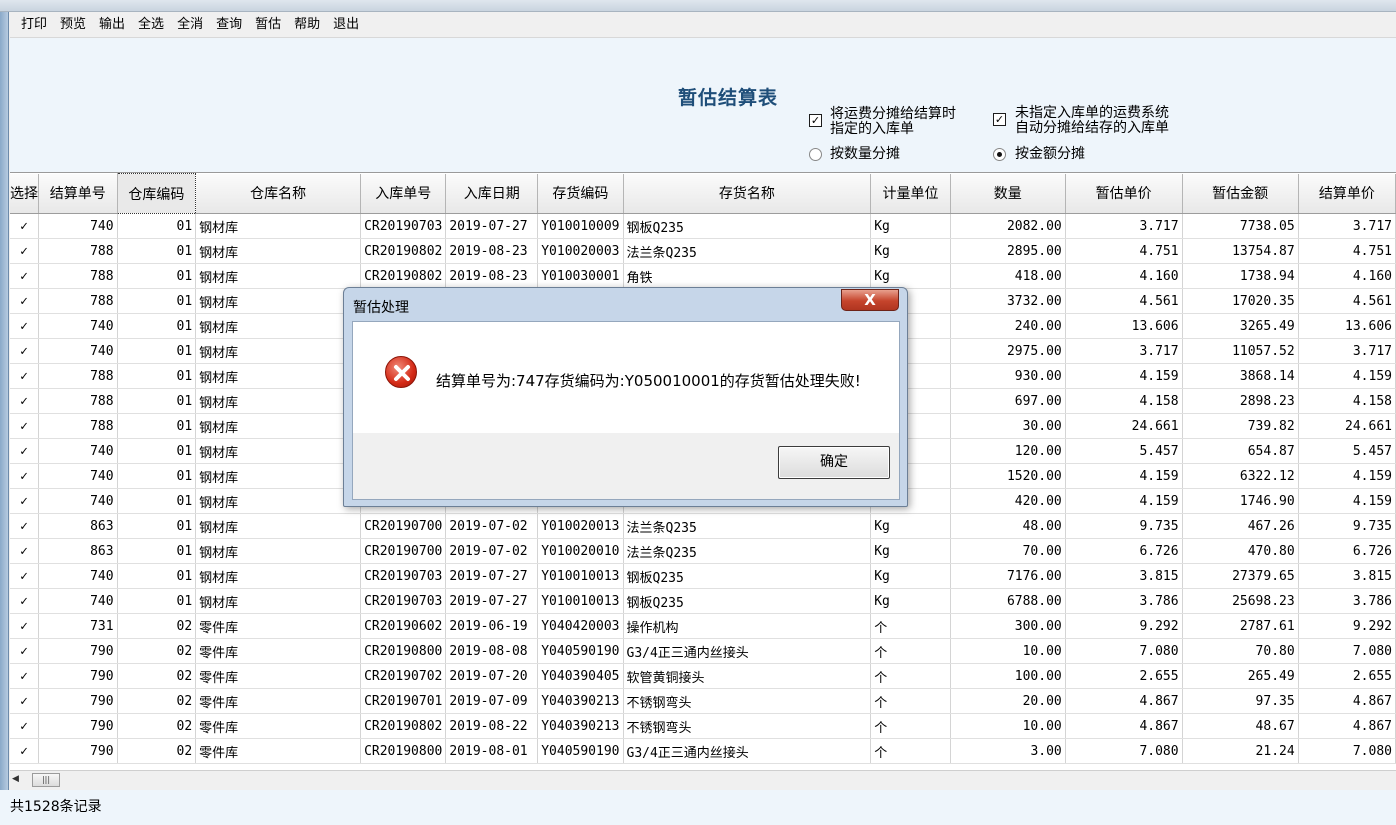 The width and height of the screenshot is (1396, 825). Describe the element at coordinates (156, 193) in the screenshot. I see `column-header-wh-code: 仓库编码` at that location.